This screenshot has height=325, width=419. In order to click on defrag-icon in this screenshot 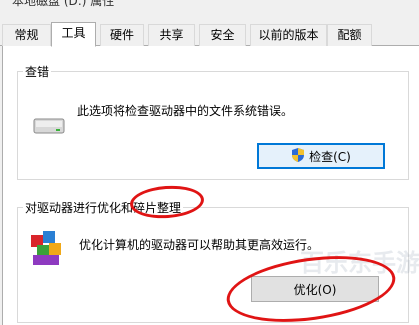, I will do `click(47, 248)`.